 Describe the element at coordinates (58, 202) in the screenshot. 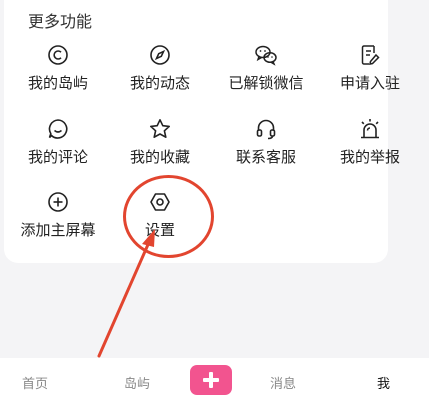

I see `plus-circle-icon` at that location.